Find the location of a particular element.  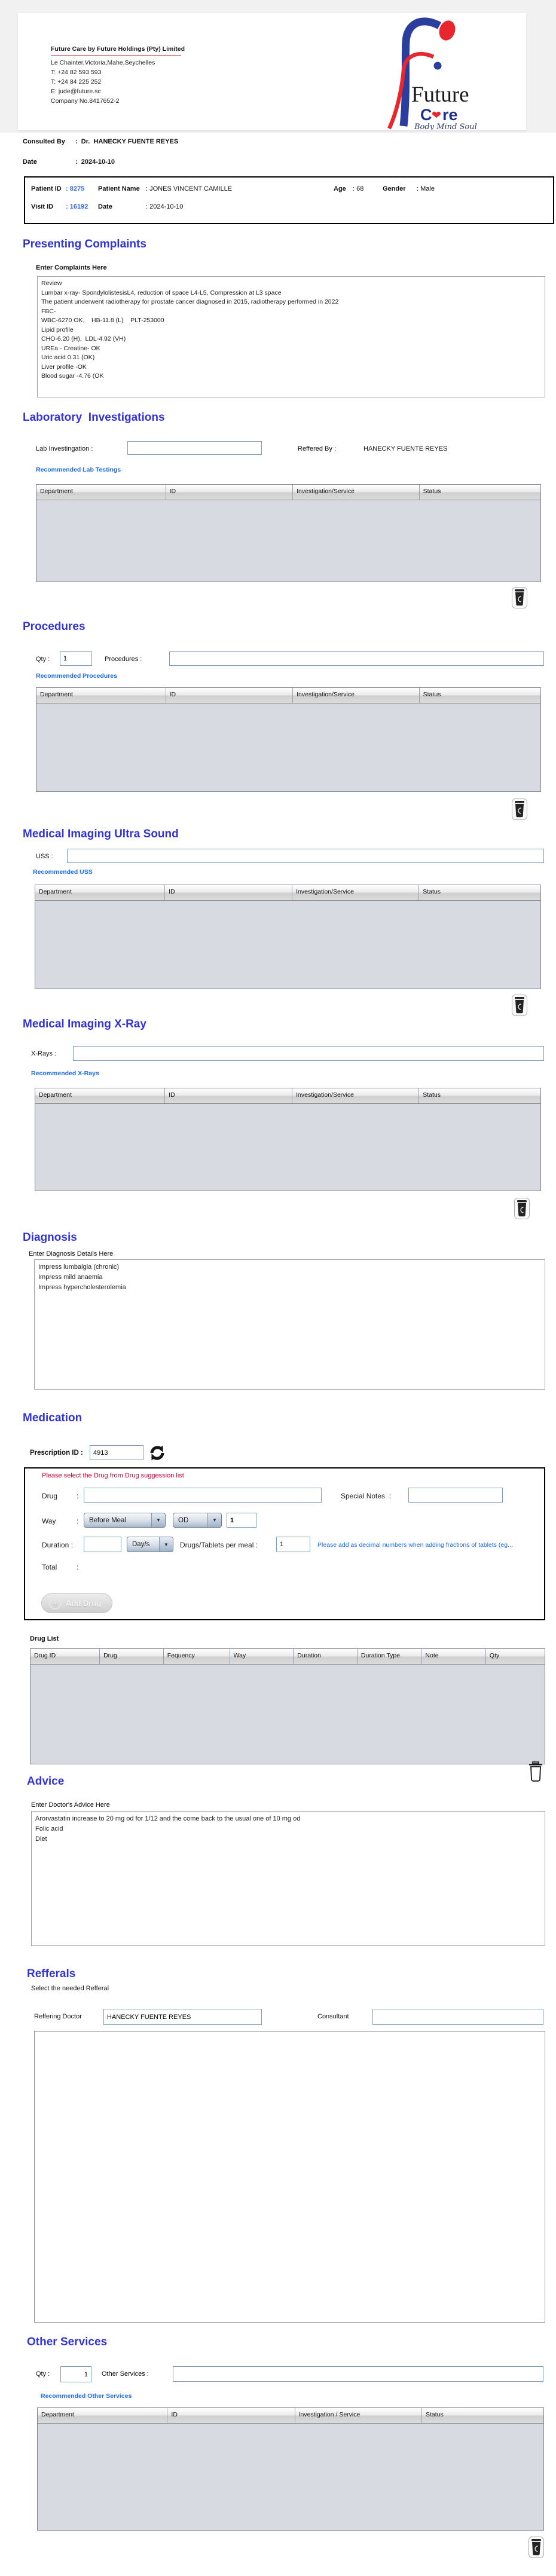

column-header: Fequency is located at coordinates (197, 1656).